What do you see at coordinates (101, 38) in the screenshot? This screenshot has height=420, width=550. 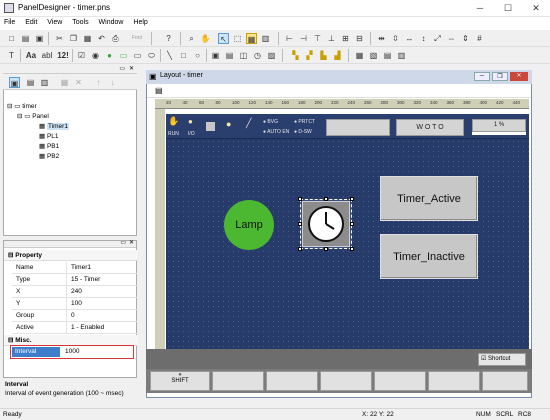 I see `undo-icon: ↶` at bounding box center [101, 38].